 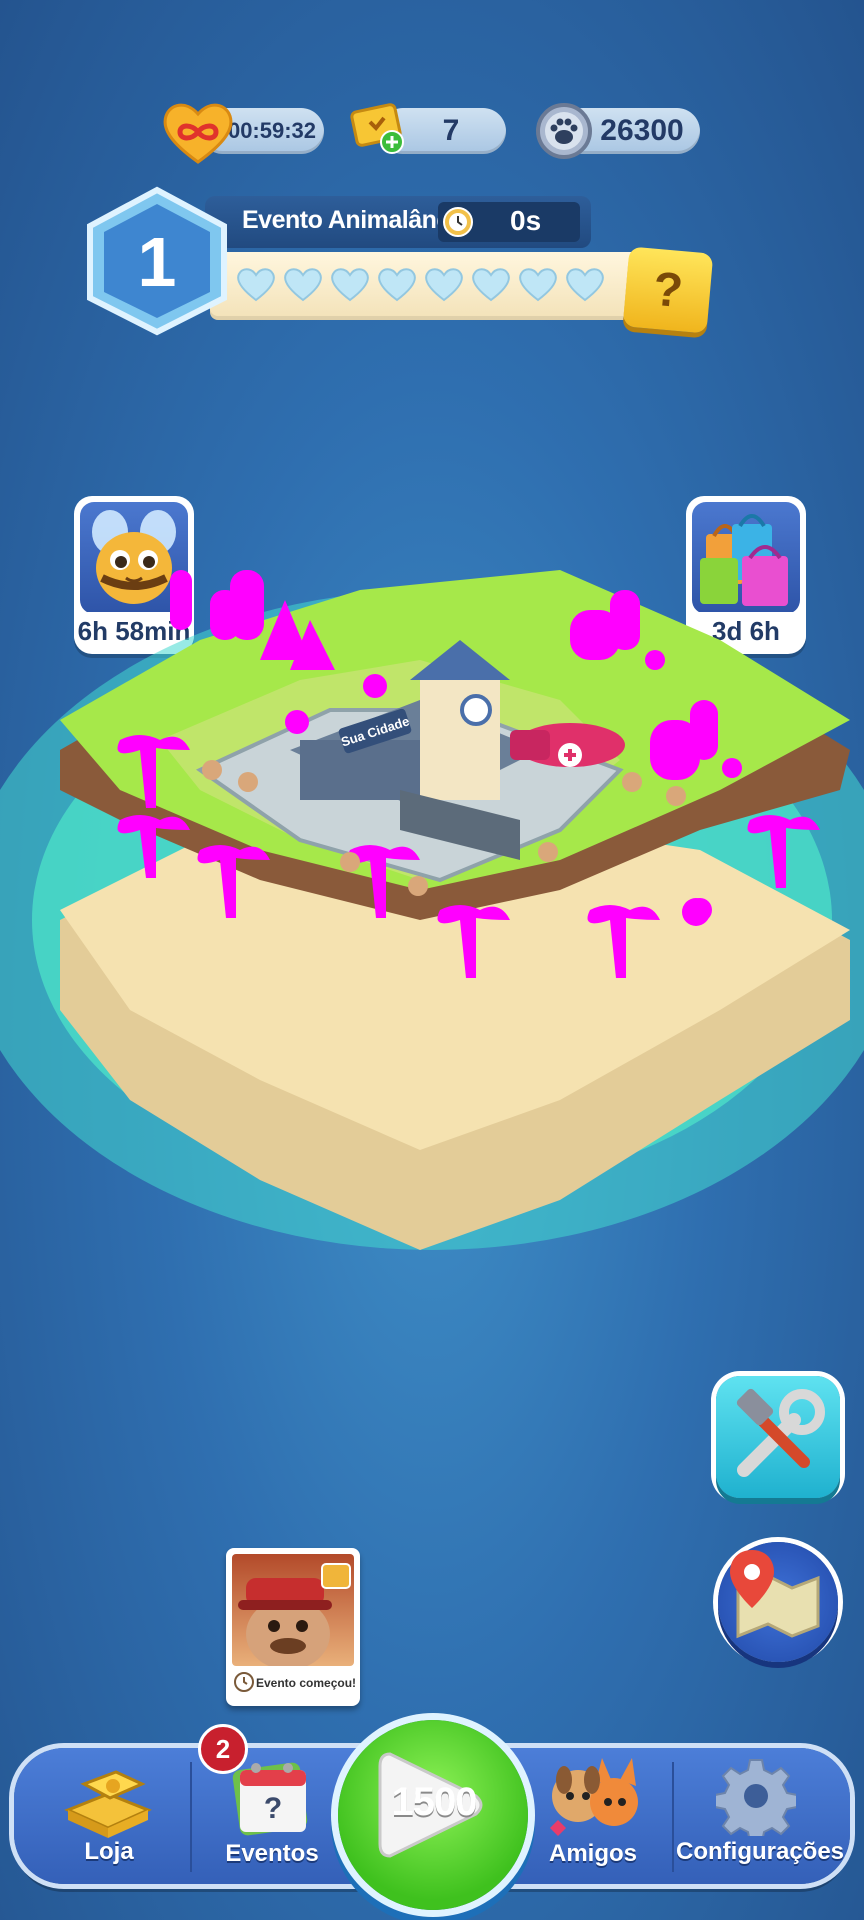 What do you see at coordinates (272, 130) in the screenshot?
I see `lives-timer: 00:59:32` at bounding box center [272, 130].